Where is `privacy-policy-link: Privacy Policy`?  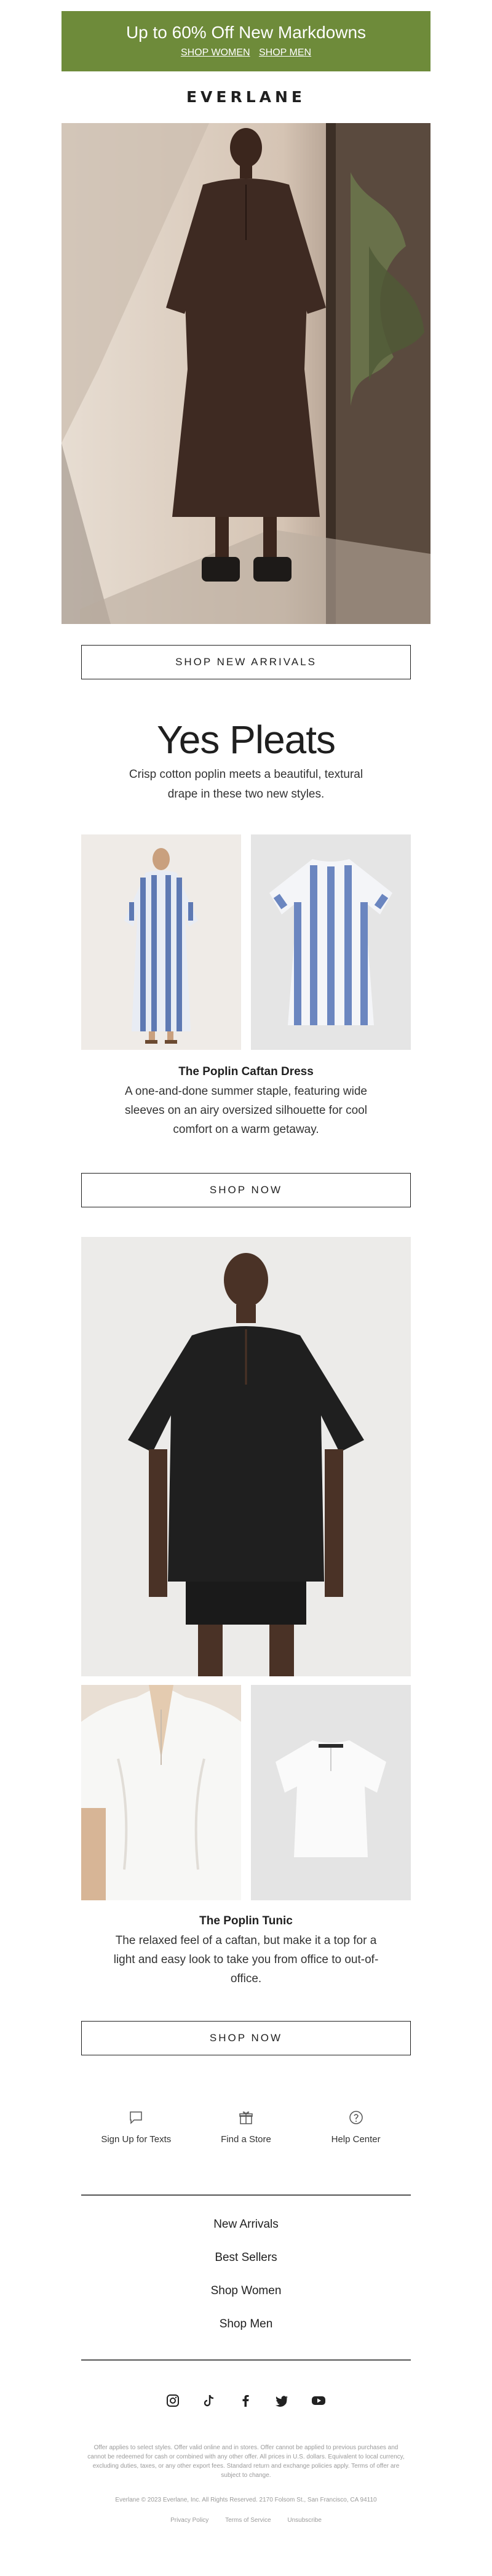
privacy-policy-link: Privacy Policy is located at coordinates (189, 2520).